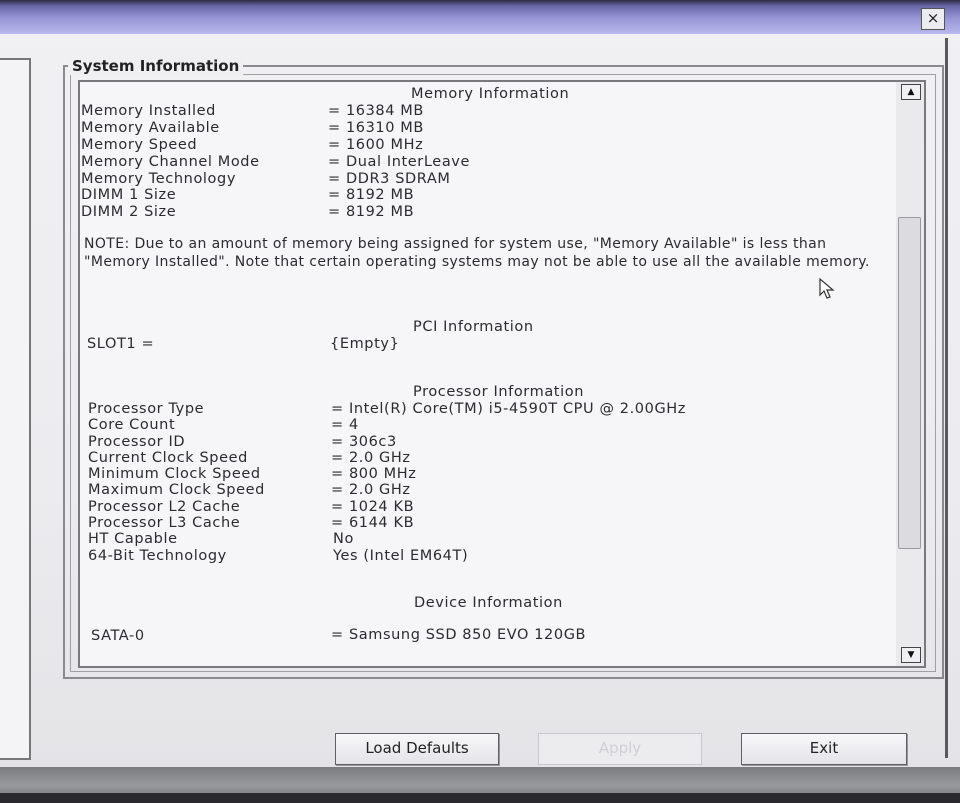 This screenshot has width=960, height=803. What do you see at coordinates (176, 490) in the screenshot?
I see `info-label: Maximum Clock Speed` at bounding box center [176, 490].